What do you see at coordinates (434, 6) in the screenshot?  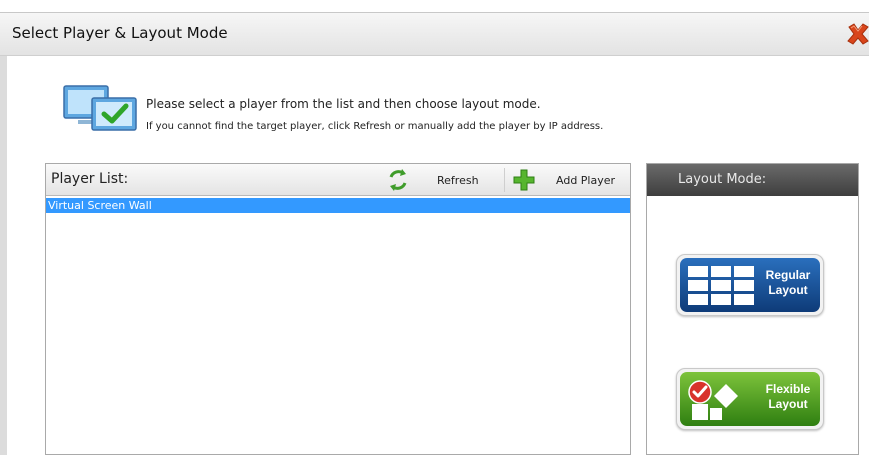 I see `top-margin` at bounding box center [434, 6].